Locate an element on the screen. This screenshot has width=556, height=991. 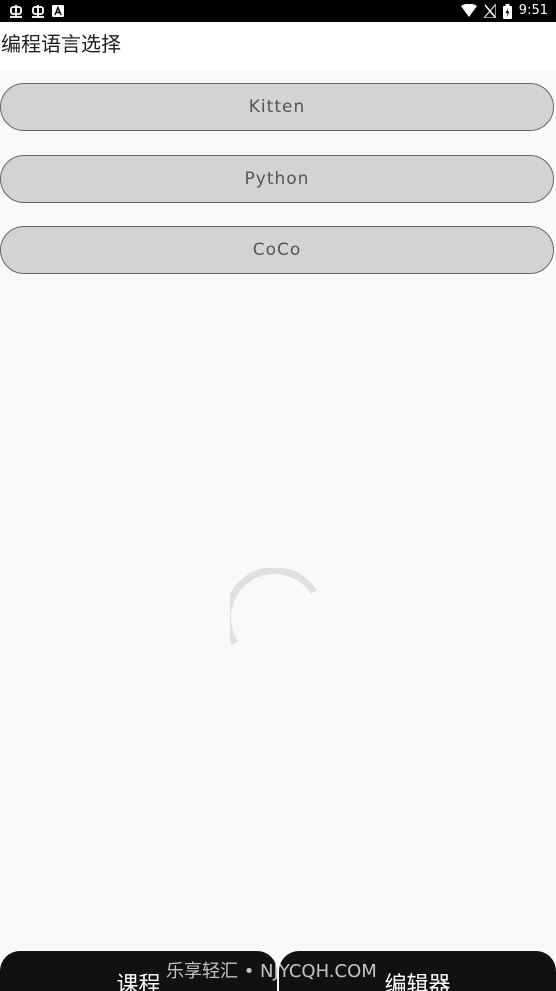
tab-editor-label: 编辑器 is located at coordinates (417, 982).